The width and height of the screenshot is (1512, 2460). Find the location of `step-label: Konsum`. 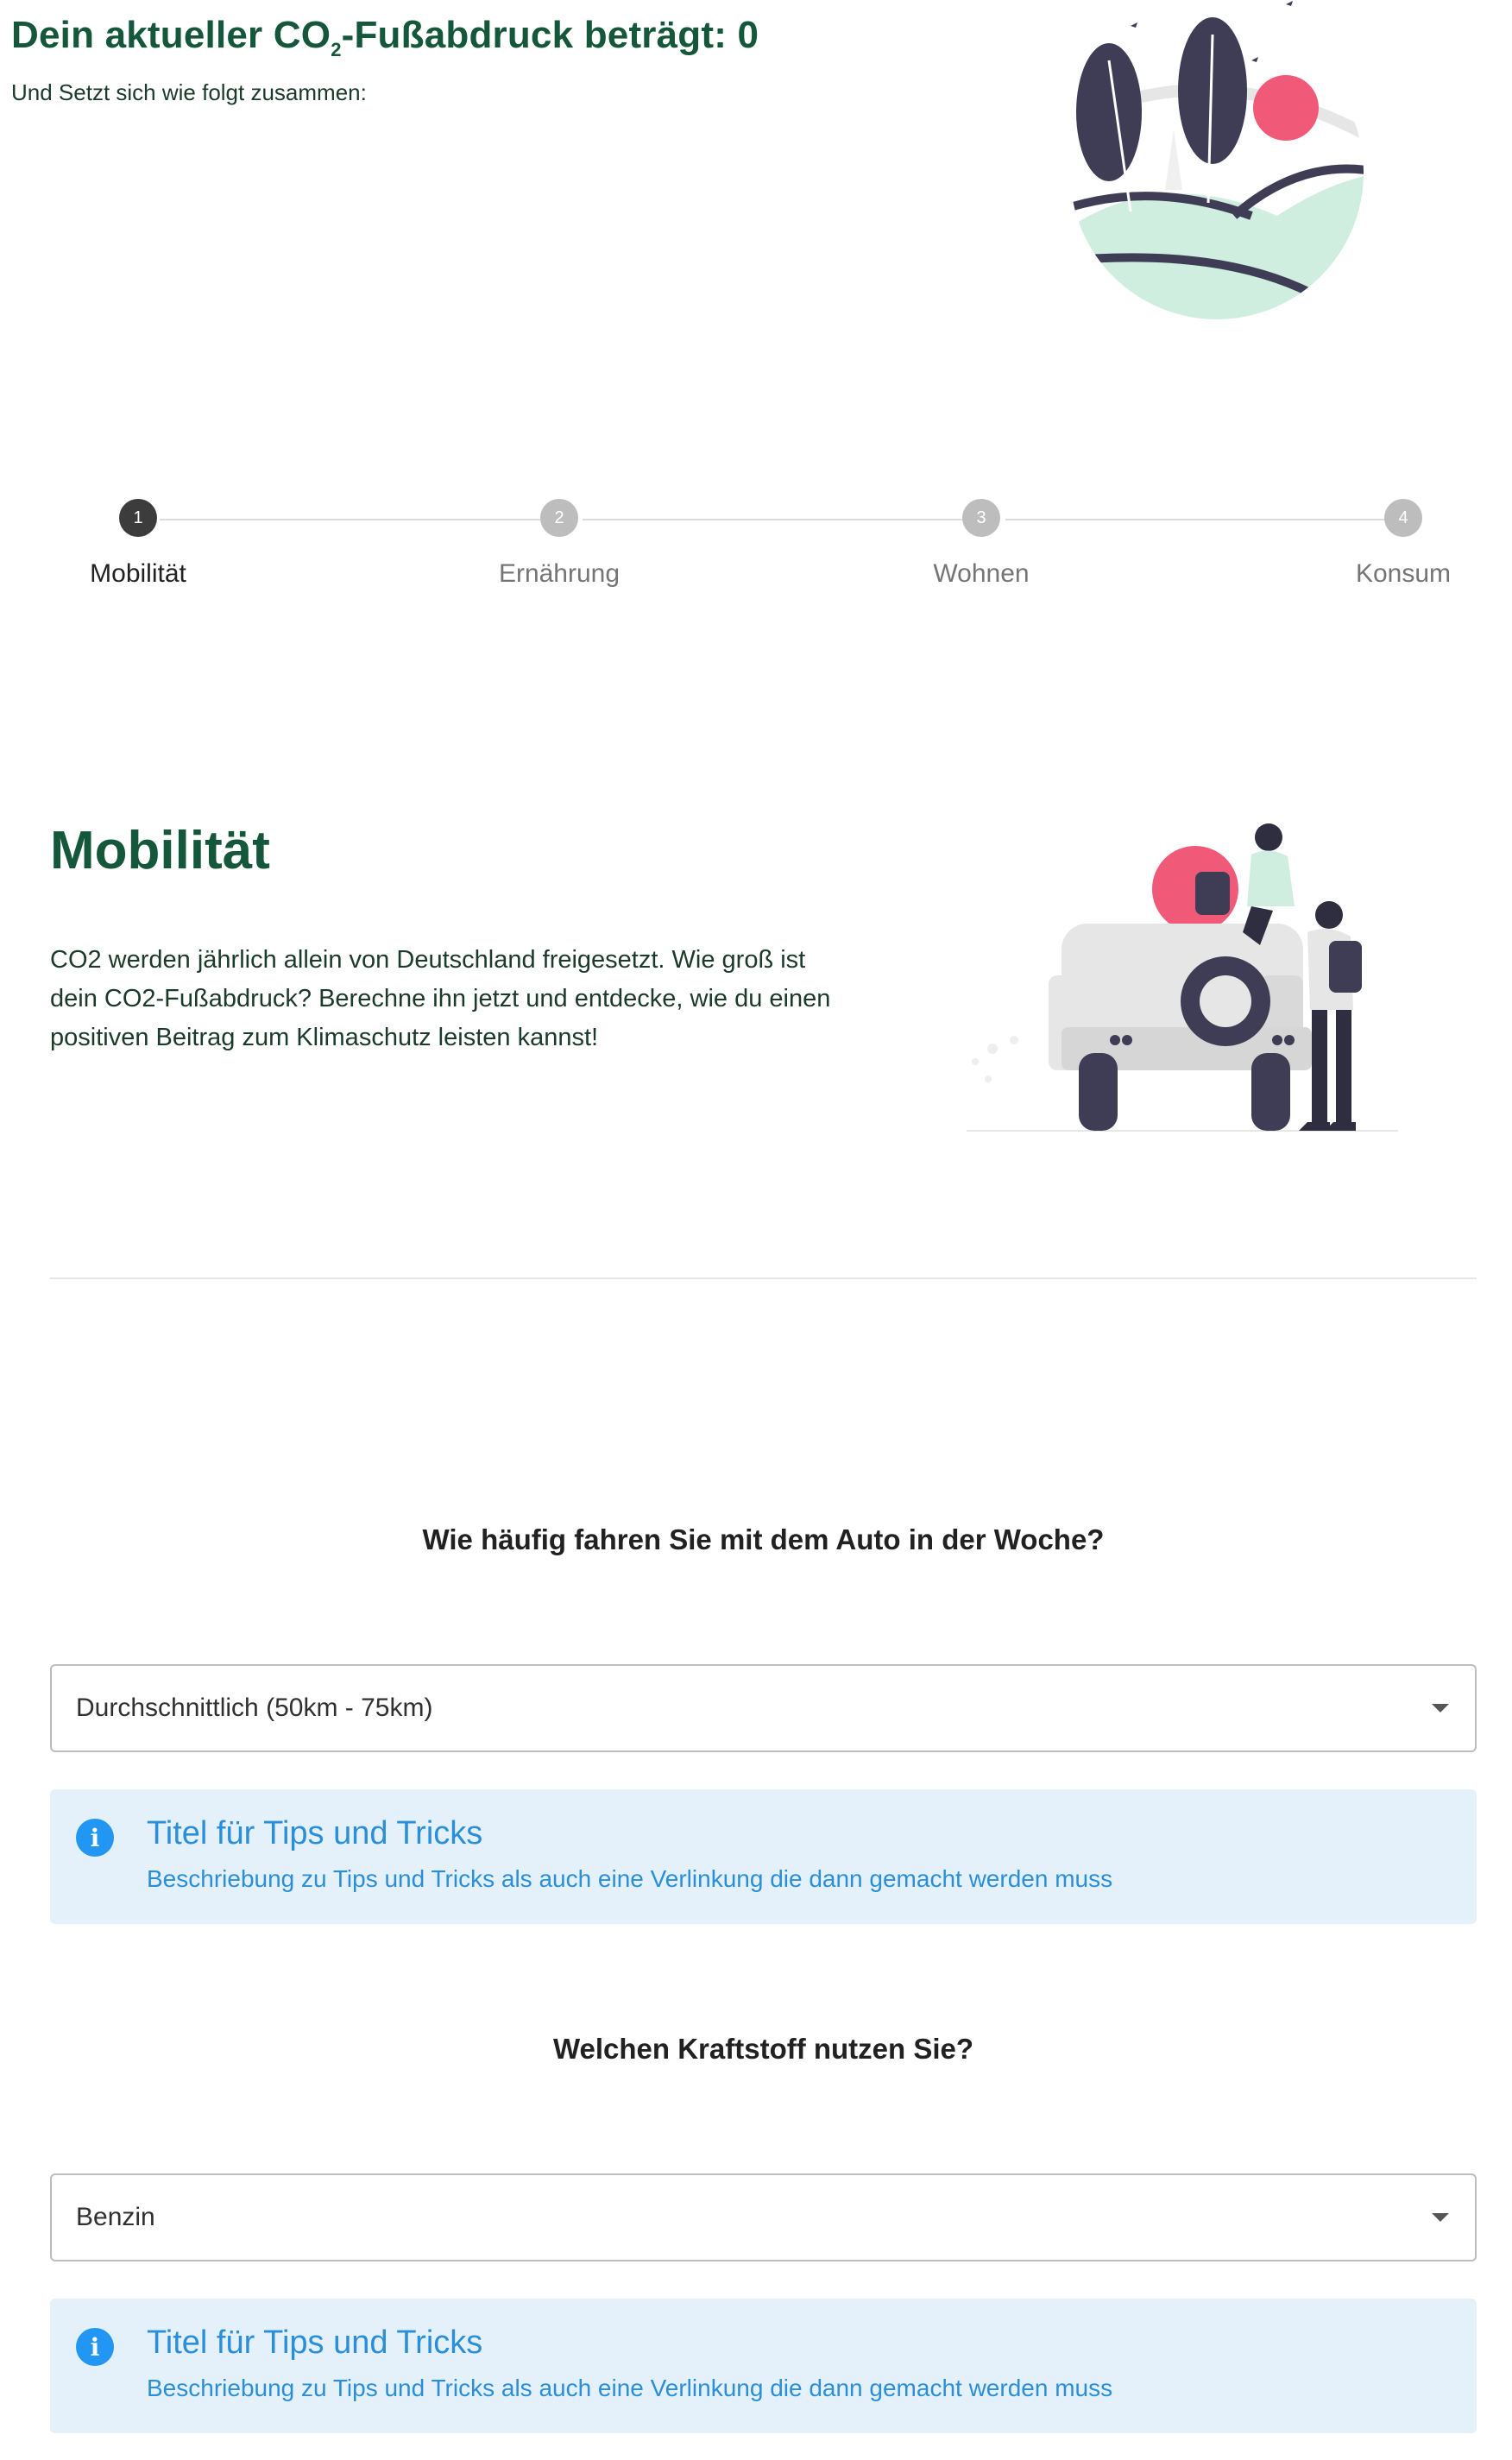

step-label: Konsum is located at coordinates (1403, 573).